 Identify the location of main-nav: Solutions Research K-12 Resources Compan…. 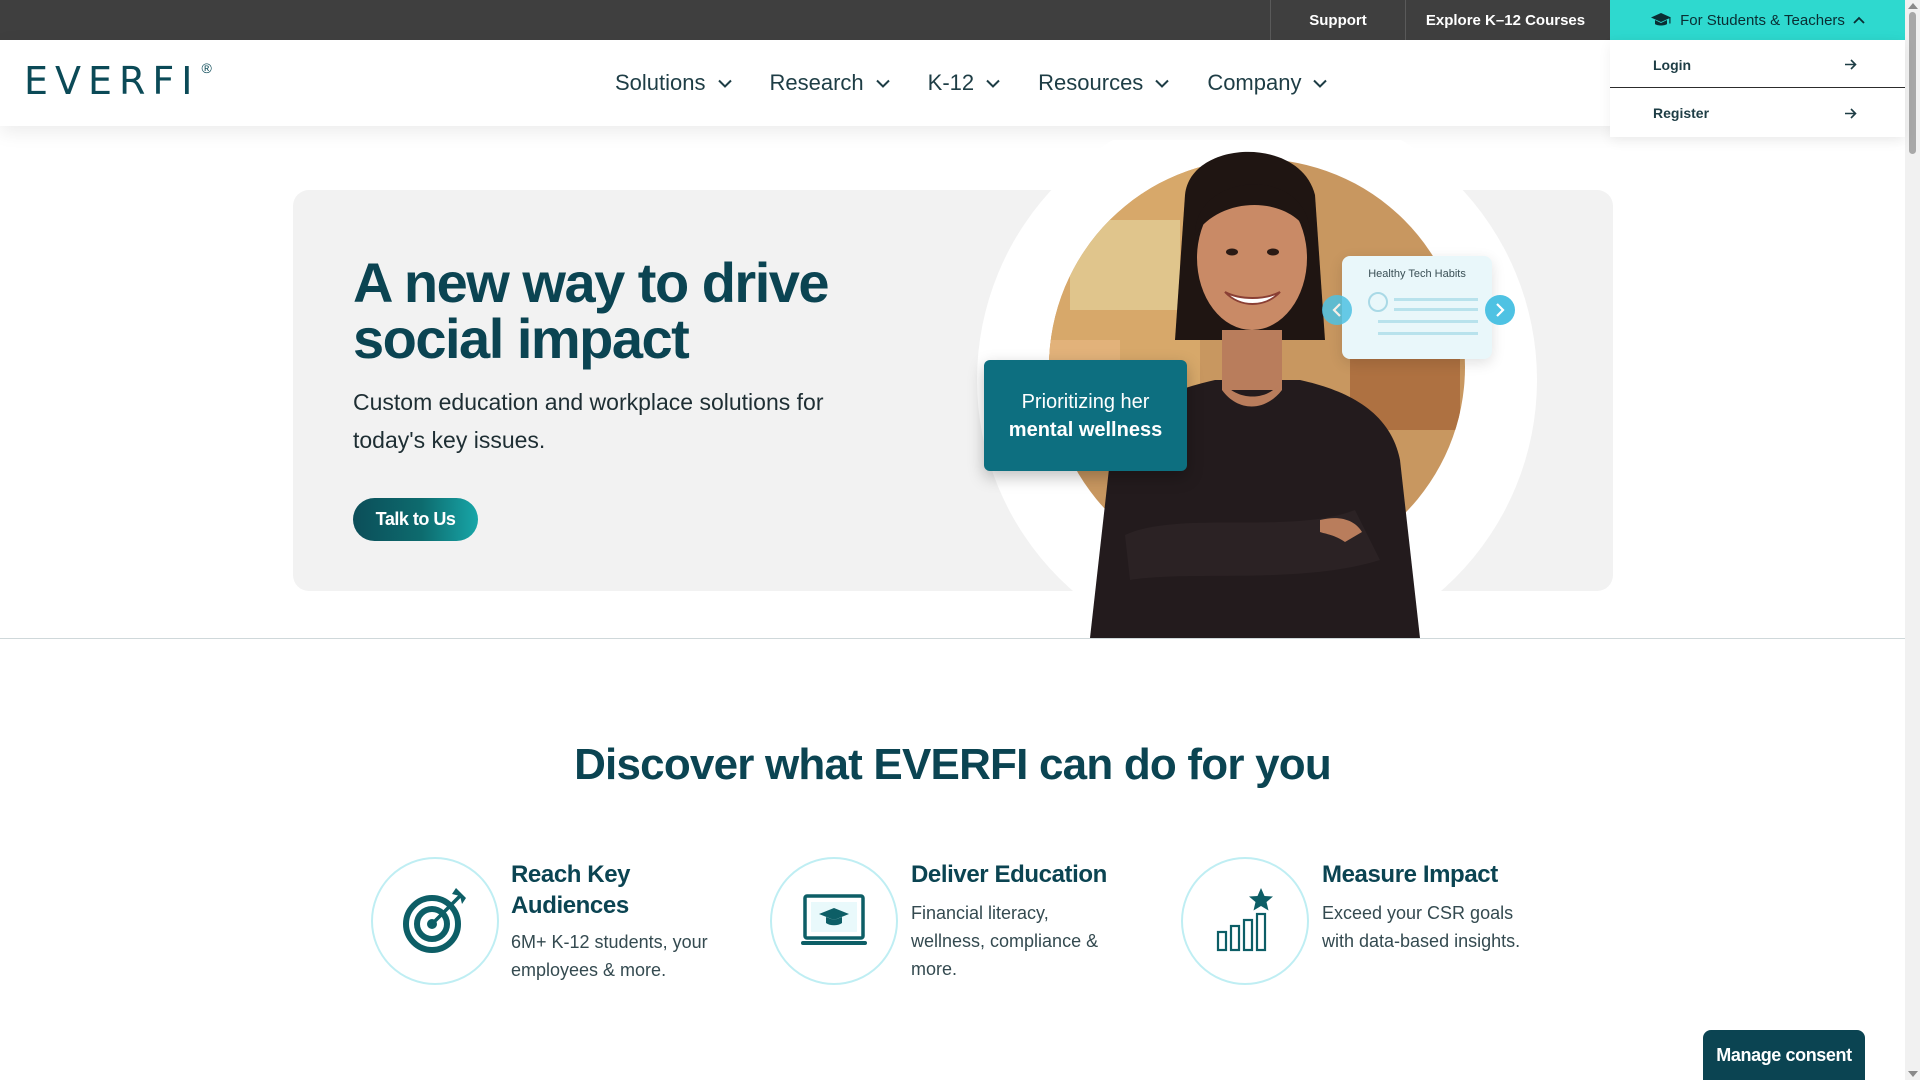
(971, 83).